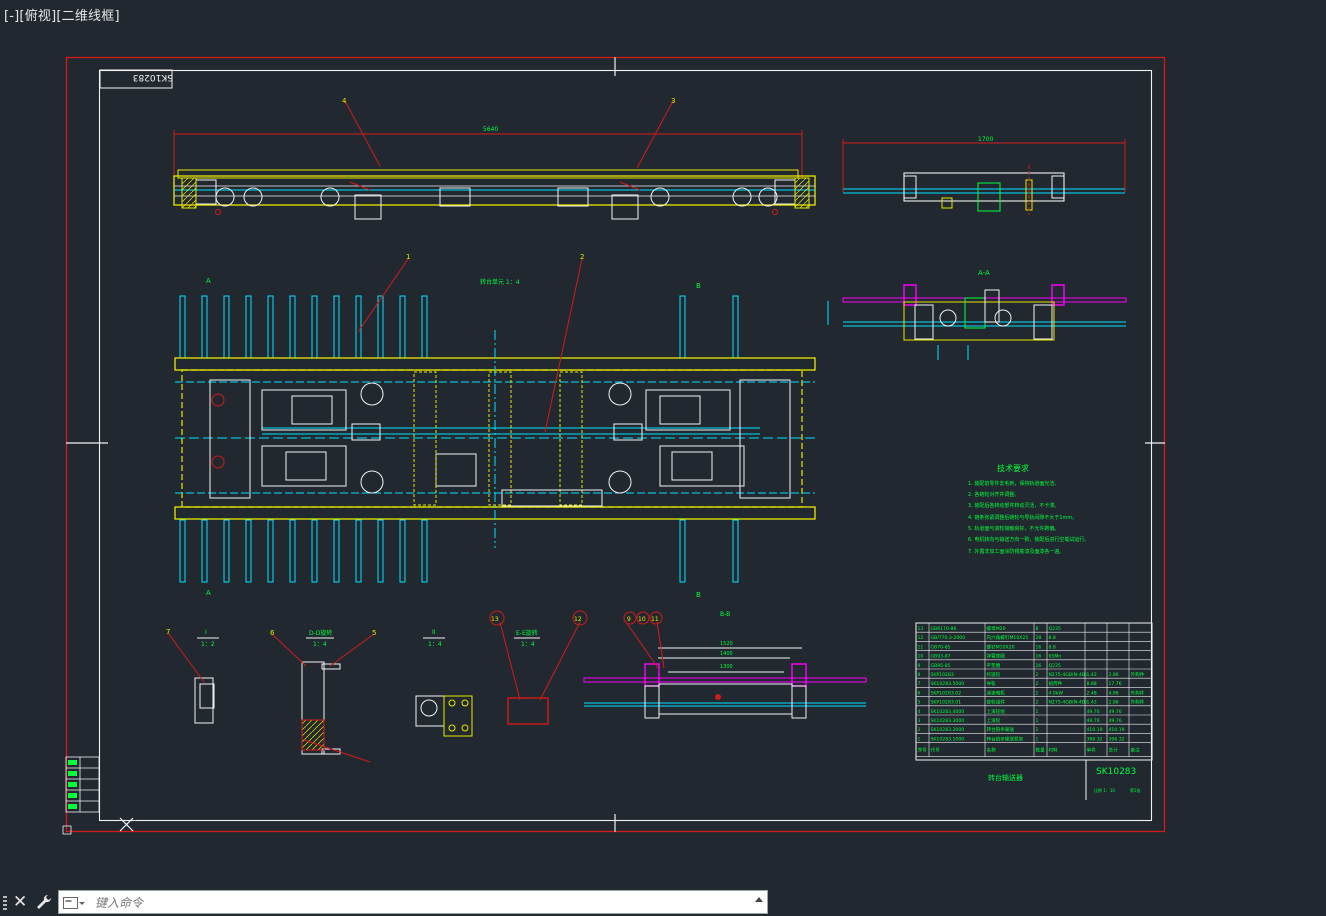 This screenshot has width=1326, height=916. Describe the element at coordinates (1114, 703) in the screenshot. I see `bom-cell: 2.86` at that location.